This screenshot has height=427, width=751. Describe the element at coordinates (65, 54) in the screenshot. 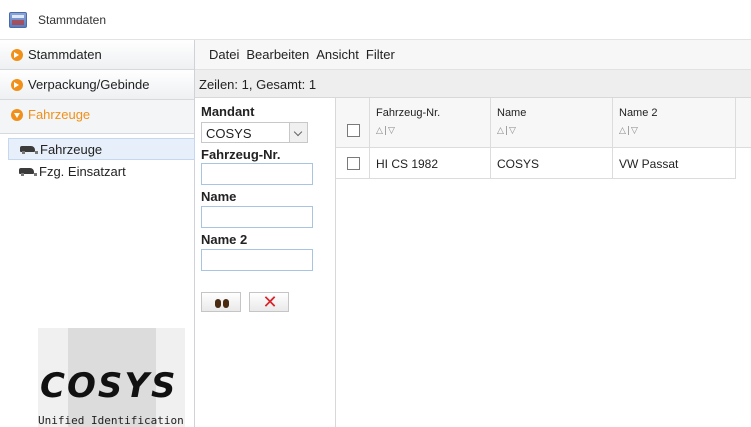

I see `accordion-label: Stammdaten` at that location.